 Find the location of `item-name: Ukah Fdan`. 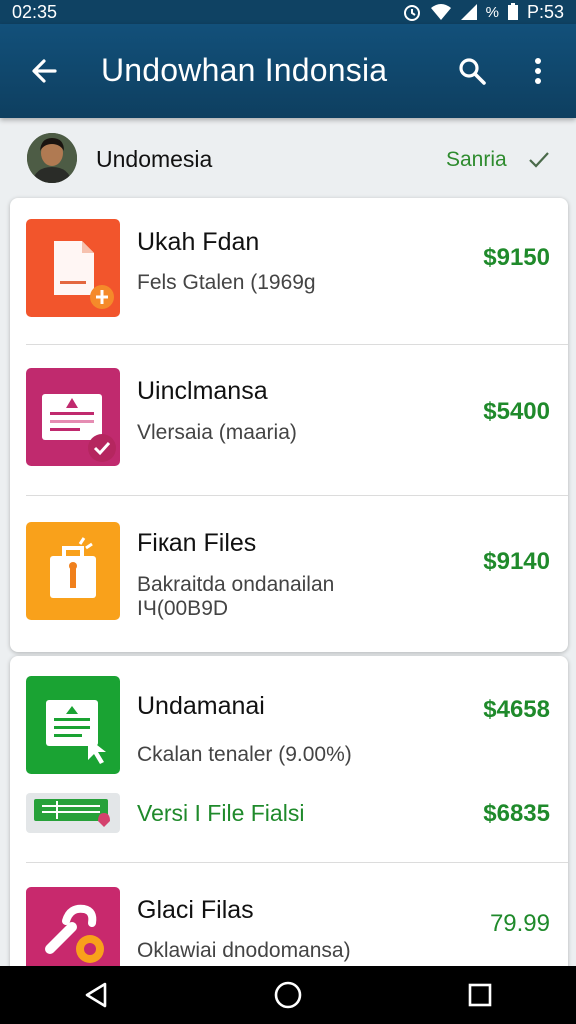

item-name: Ukah Fdan is located at coordinates (198, 242).